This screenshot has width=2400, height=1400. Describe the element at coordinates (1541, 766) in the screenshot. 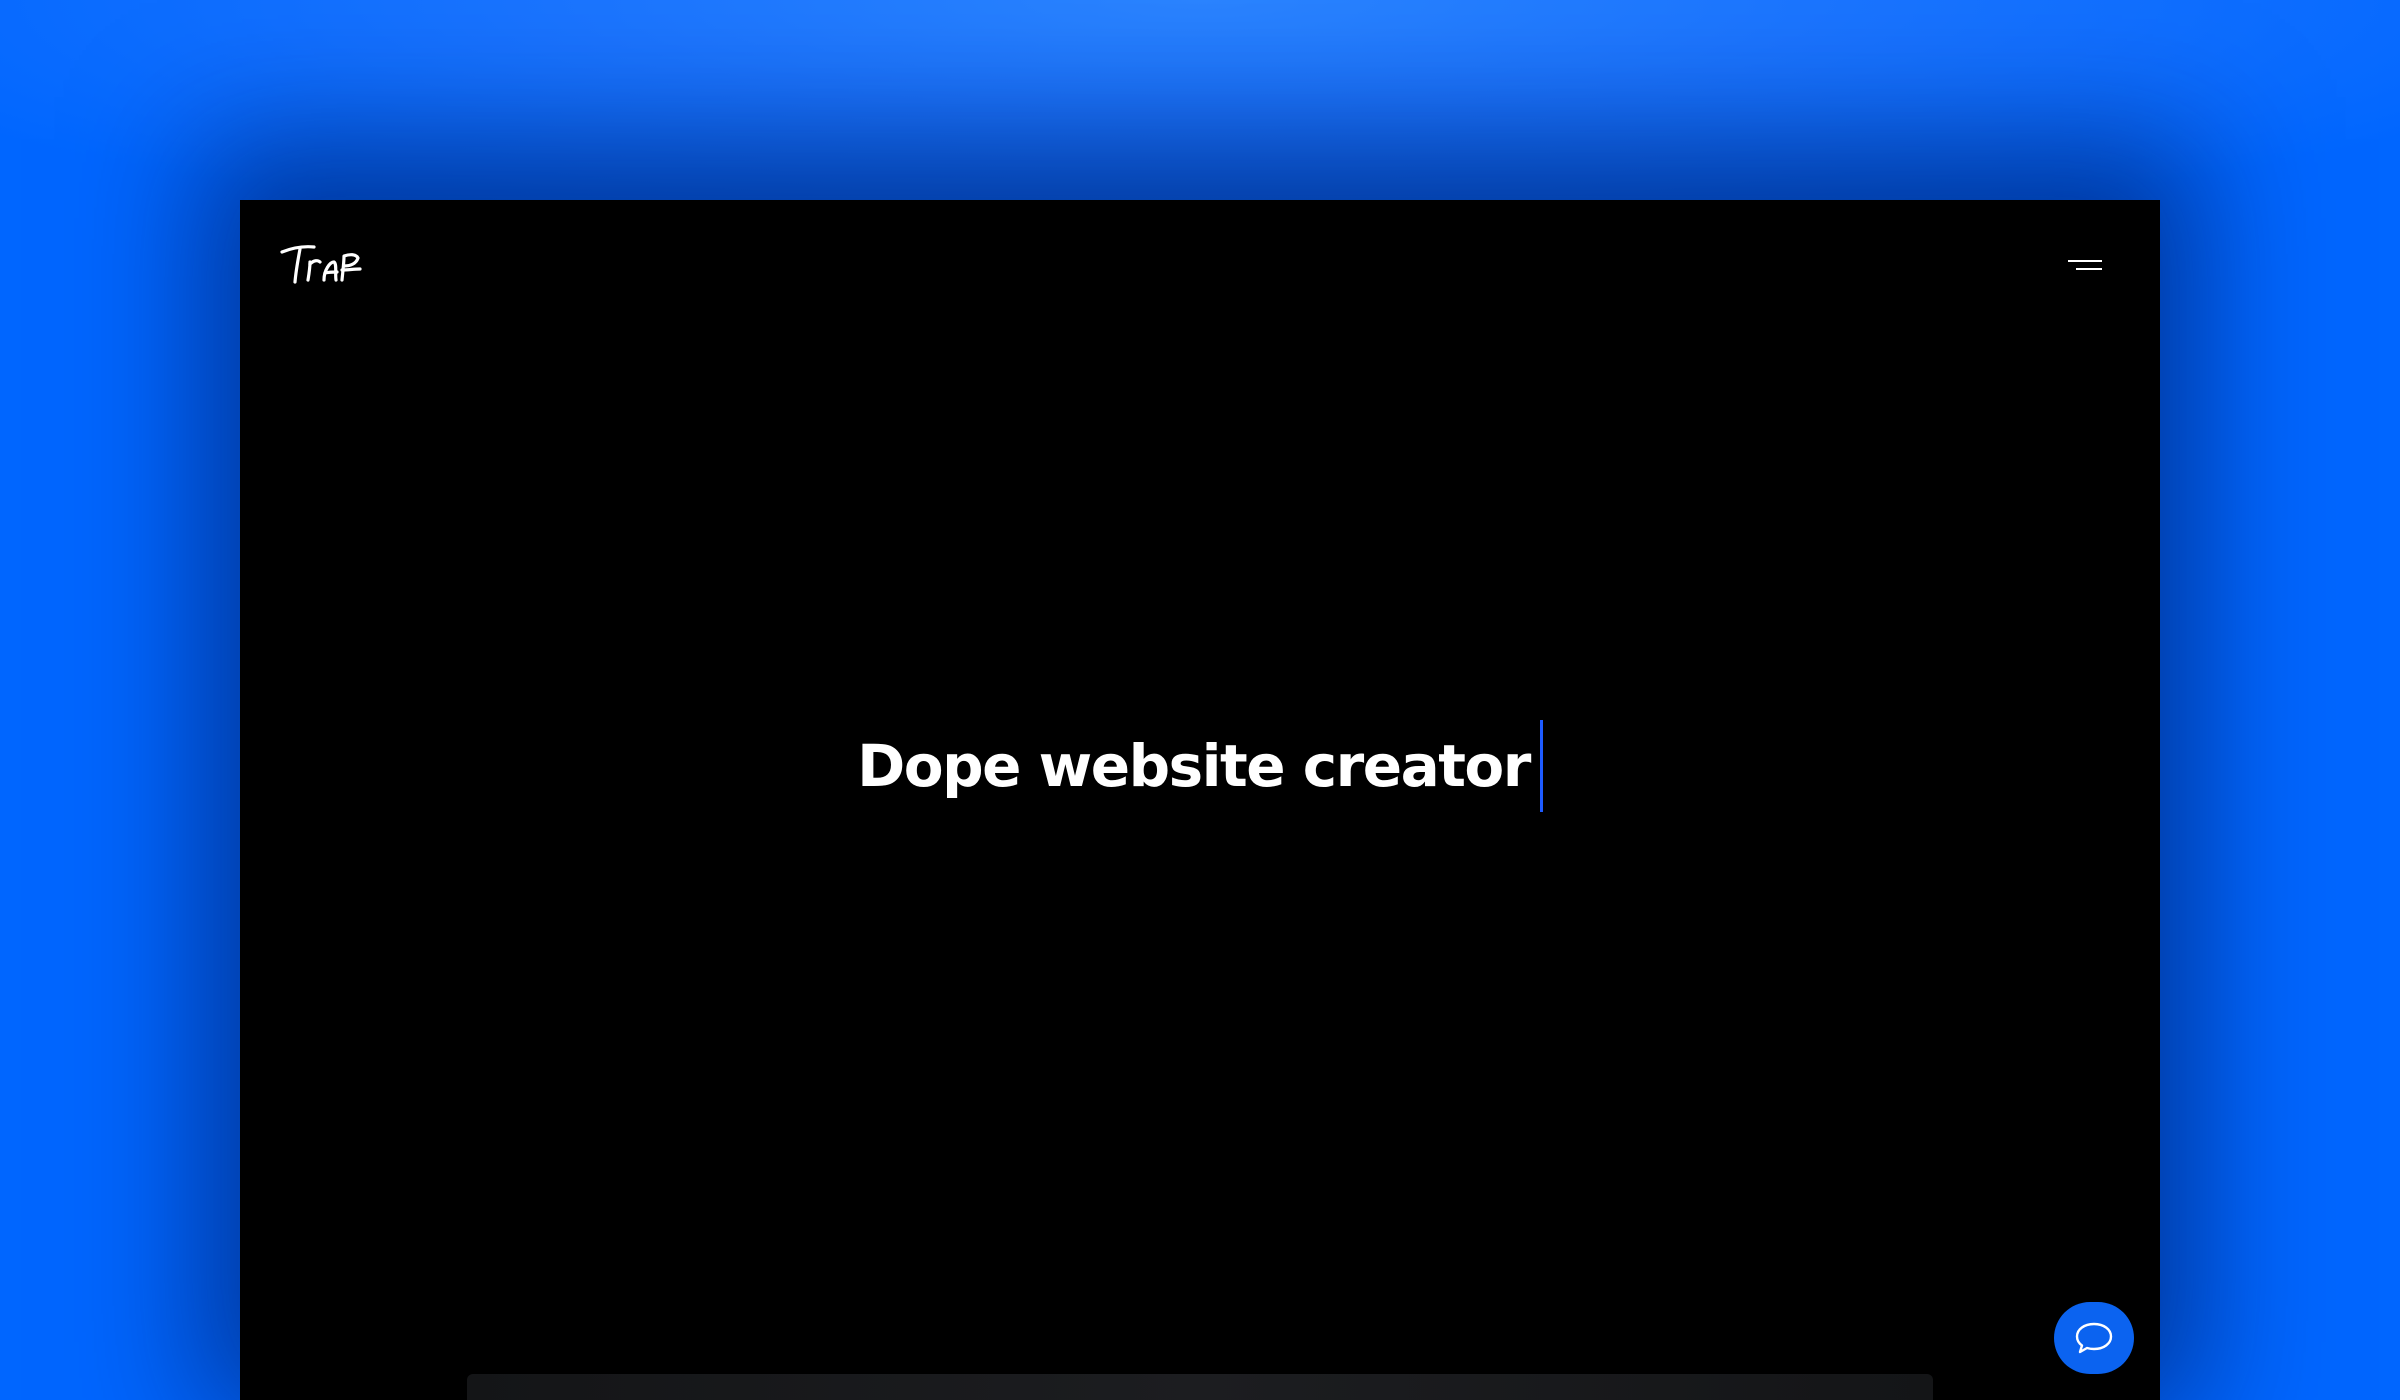

I see `typing-caret` at that location.